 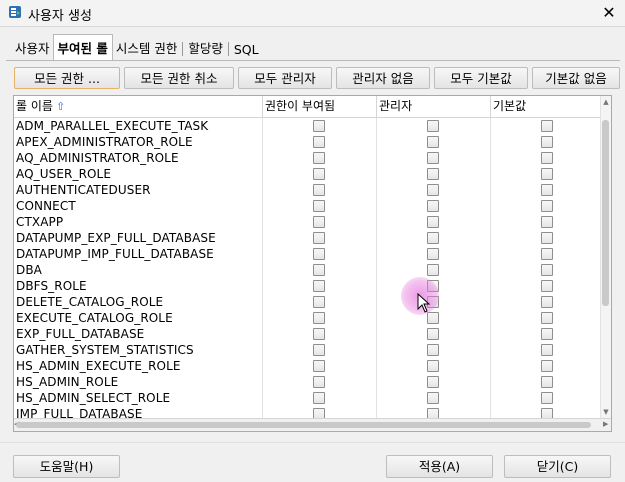 What do you see at coordinates (138, 106) in the screenshot?
I see `column-header-role-name: 롤 이름 ⇧` at bounding box center [138, 106].